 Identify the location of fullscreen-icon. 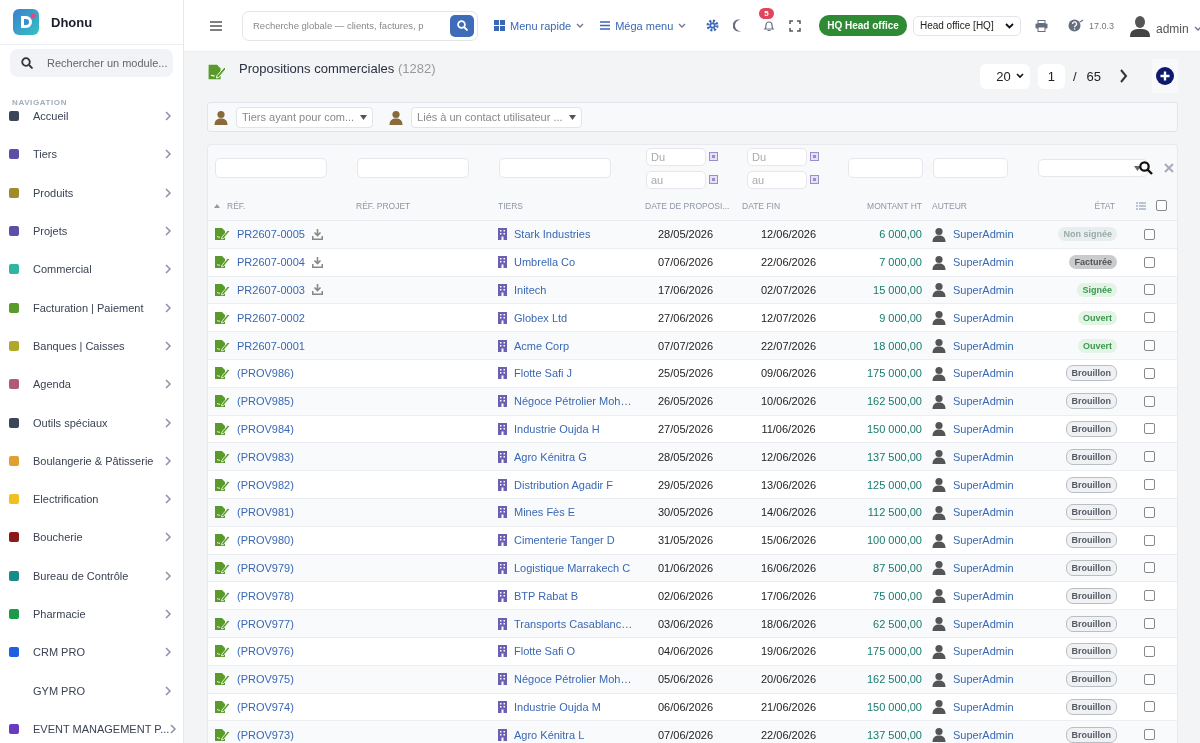
(795, 25).